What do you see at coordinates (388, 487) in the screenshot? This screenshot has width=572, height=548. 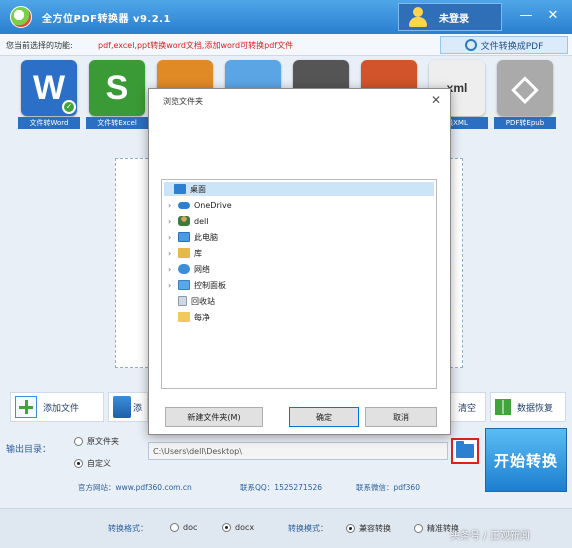 I see `wechat-contact: 联系微信：pdf360` at bounding box center [388, 487].